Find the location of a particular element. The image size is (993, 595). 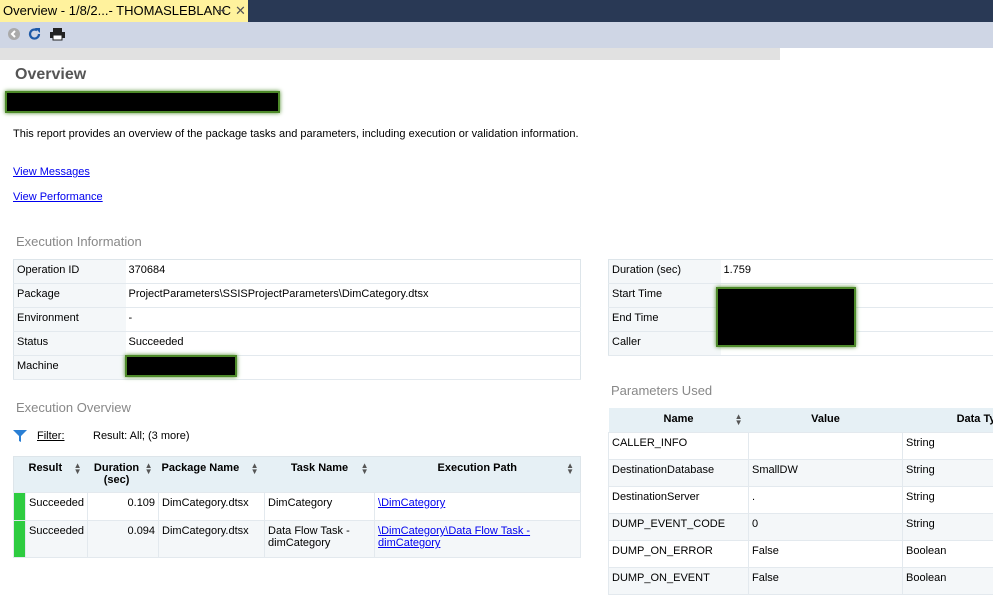

column-header-duration: Duration (sec)▲▼ is located at coordinates (123, 475).